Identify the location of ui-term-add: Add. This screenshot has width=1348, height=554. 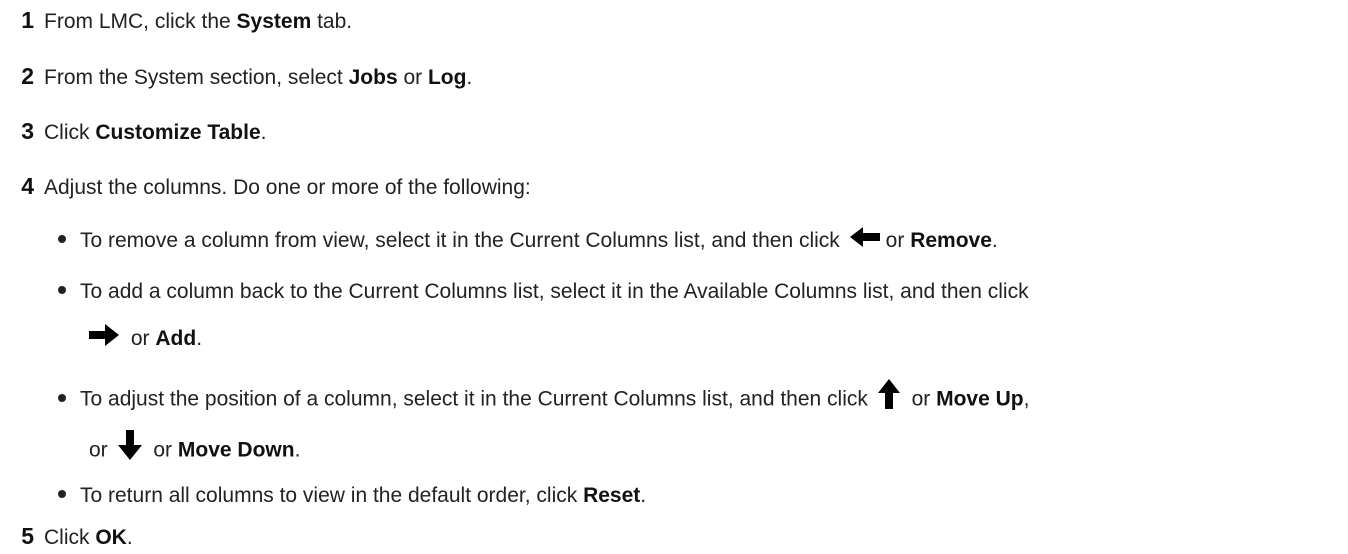
(176, 338).